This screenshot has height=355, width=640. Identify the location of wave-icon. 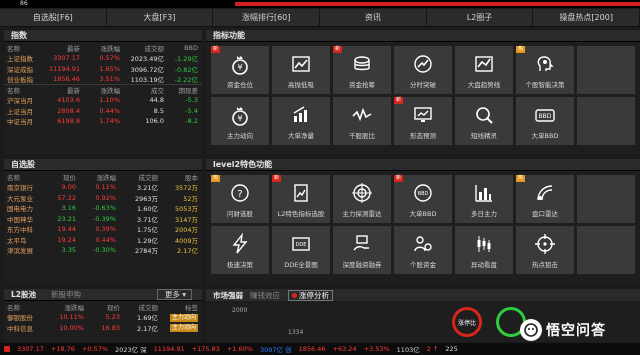
(362, 115).